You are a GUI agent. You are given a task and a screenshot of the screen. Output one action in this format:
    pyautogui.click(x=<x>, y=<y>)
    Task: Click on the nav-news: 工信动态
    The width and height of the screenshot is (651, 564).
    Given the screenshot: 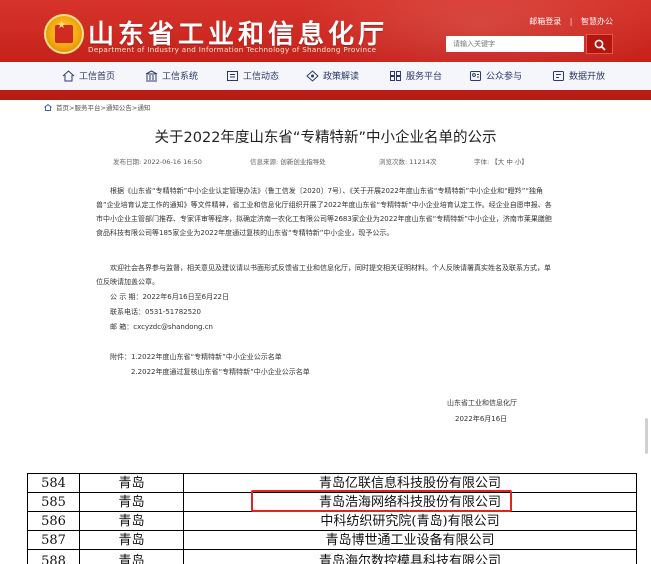 What is the action you would take?
    pyautogui.click(x=252, y=75)
    